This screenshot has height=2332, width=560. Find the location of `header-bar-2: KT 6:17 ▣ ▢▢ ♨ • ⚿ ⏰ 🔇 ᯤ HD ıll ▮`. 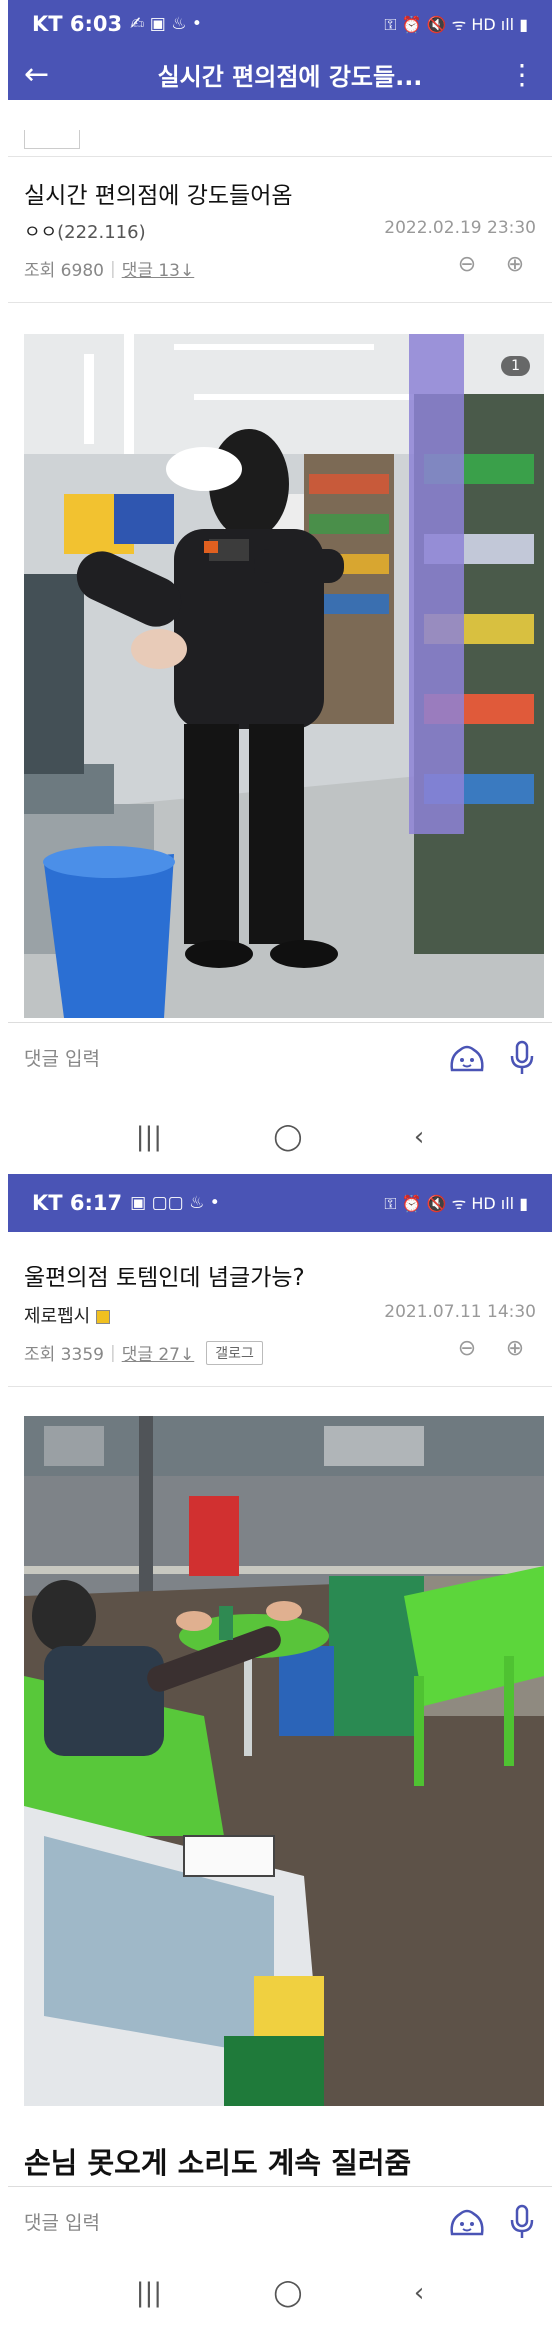

header-bar-2: KT 6:17 ▣ ▢▢ ♨ • ⚿ ⏰ 🔇 ᯤ HD ıll ▮ is located at coordinates (280, 1203).